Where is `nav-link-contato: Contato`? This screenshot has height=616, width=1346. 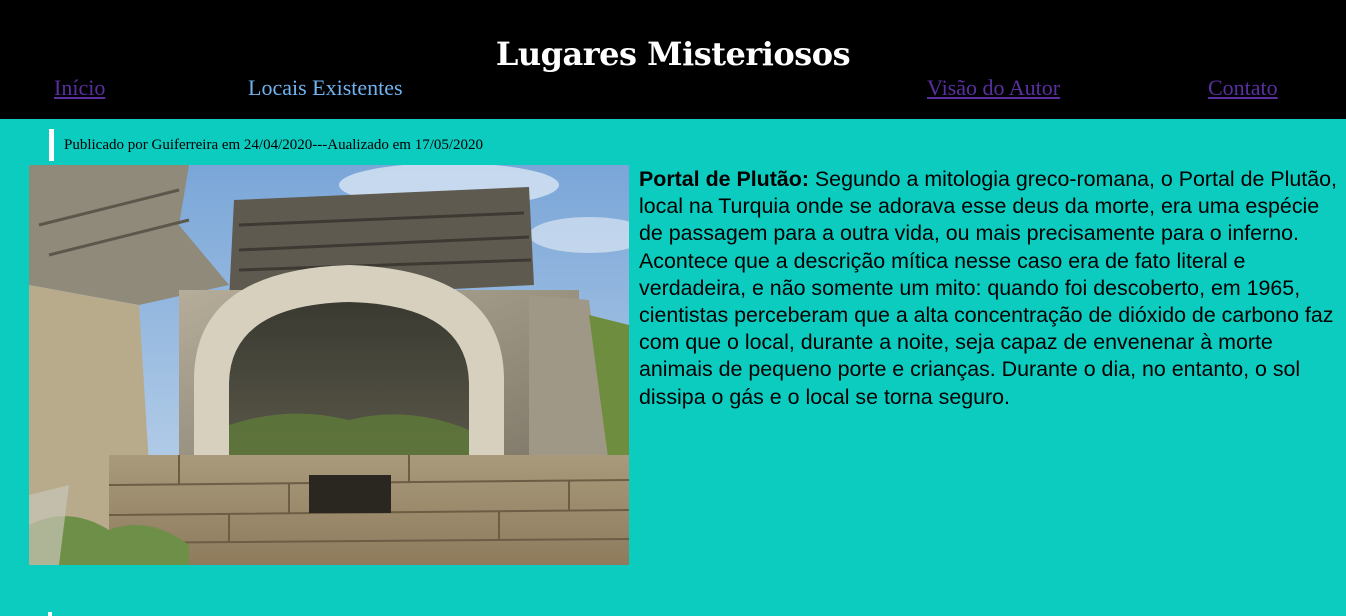 nav-link-contato: Contato is located at coordinates (1243, 88).